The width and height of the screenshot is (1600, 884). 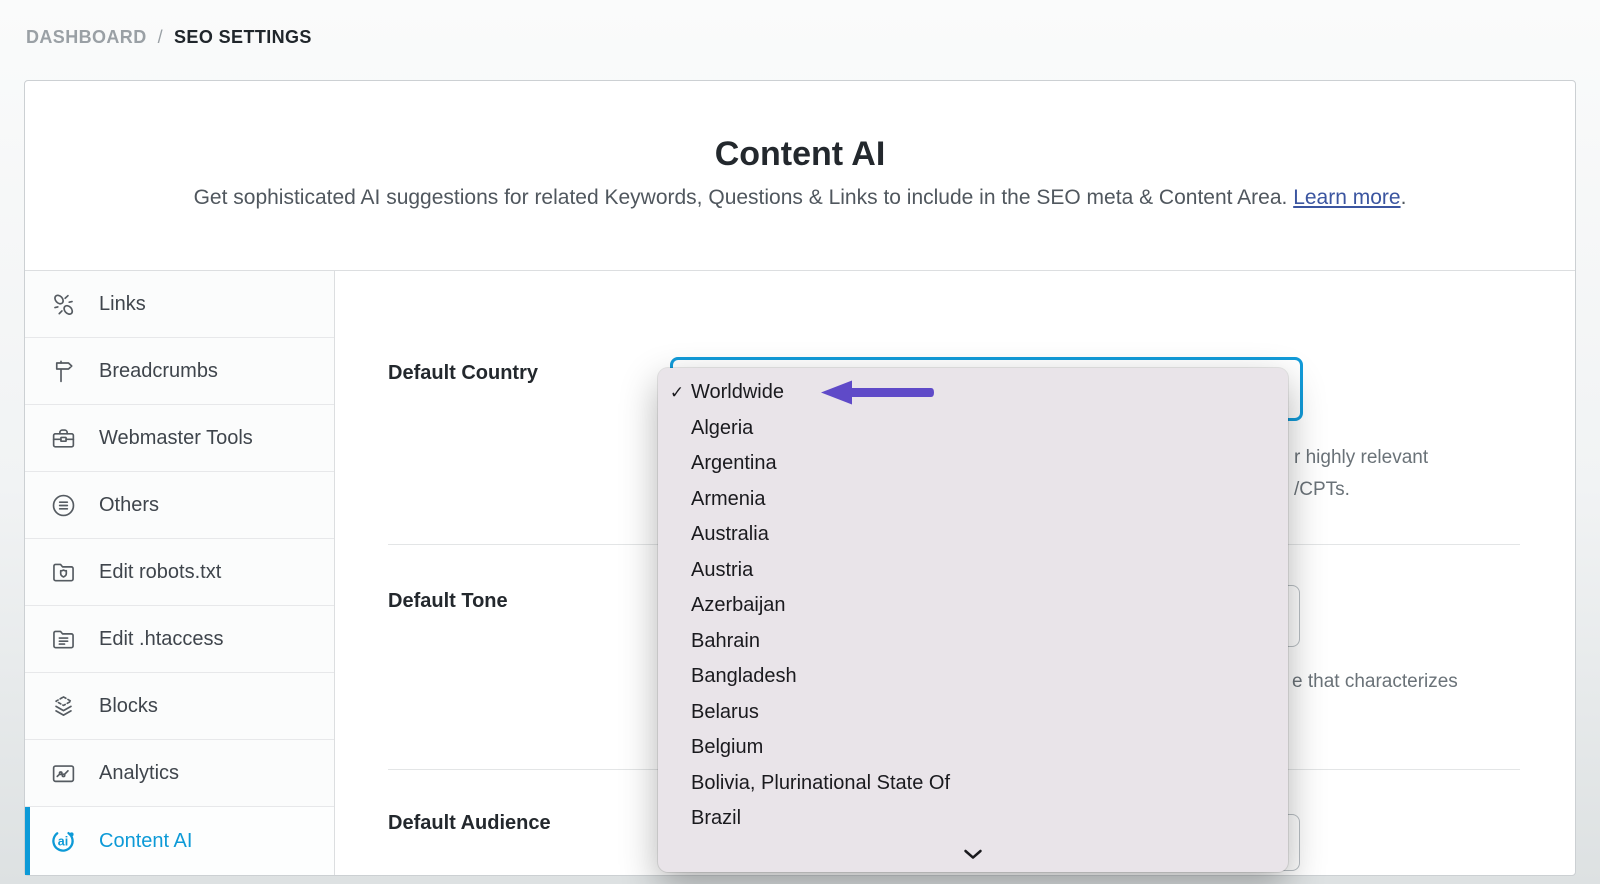 I want to click on sidebar-item-links: Links, so click(x=179, y=304).